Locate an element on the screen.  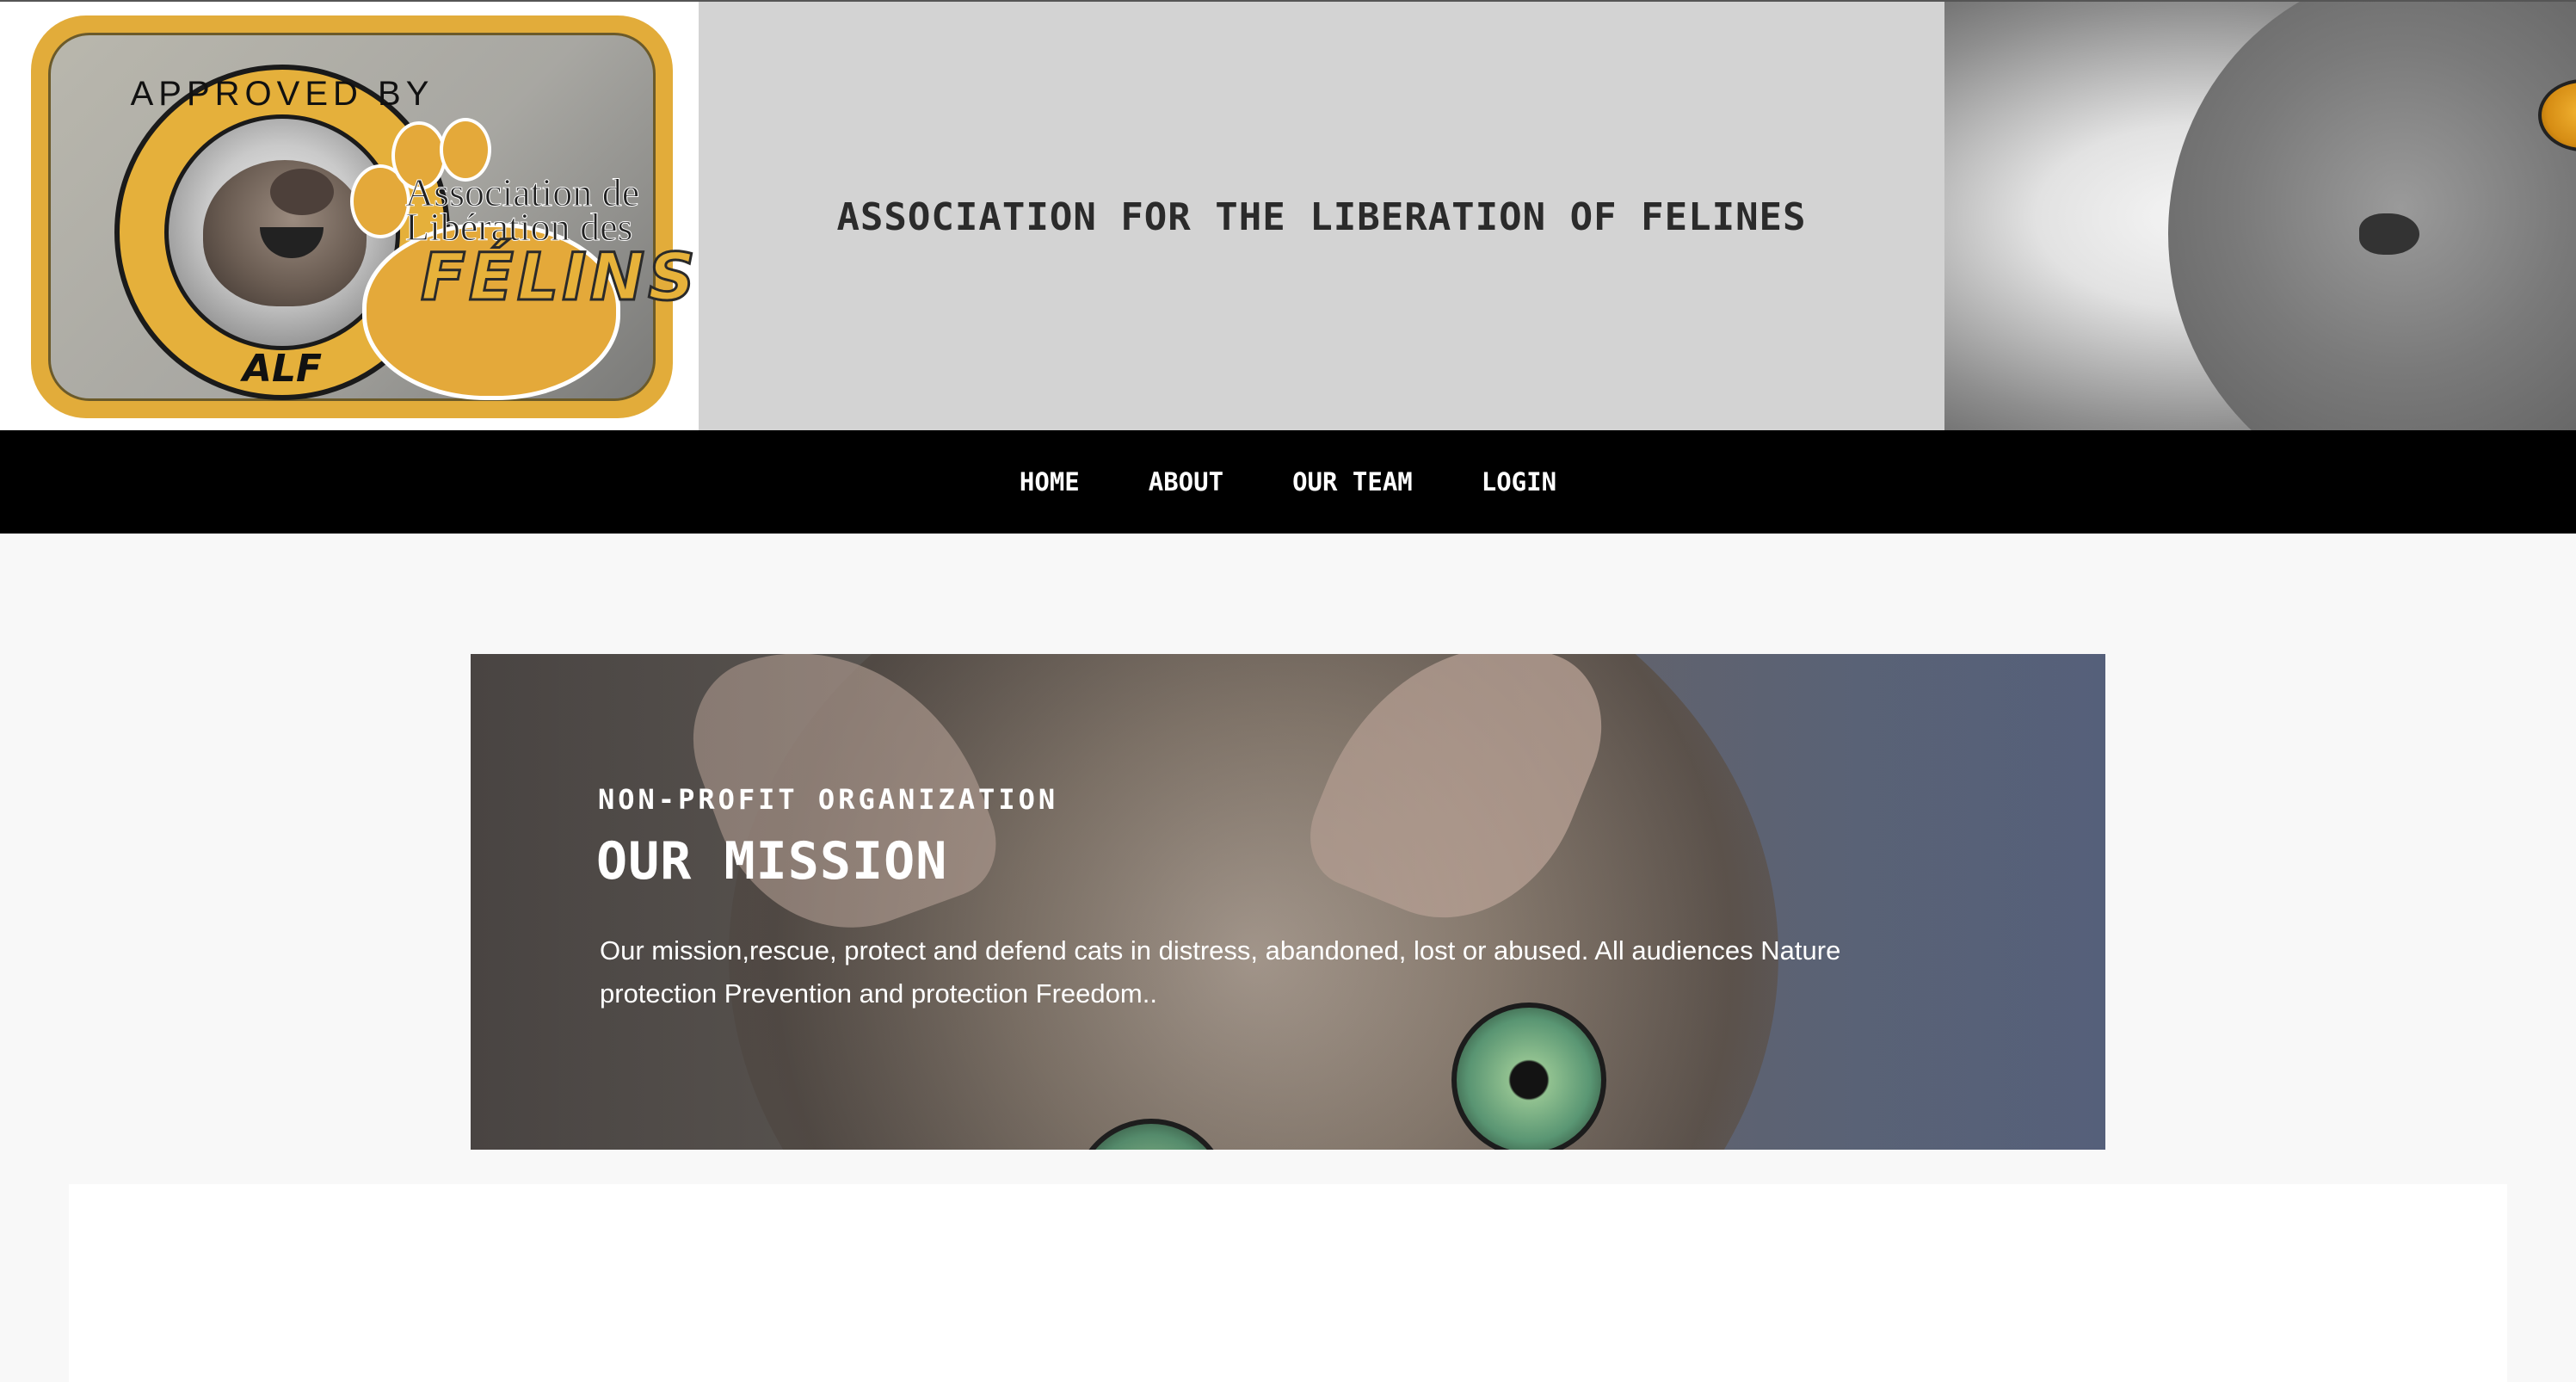
header-cat-image is located at coordinates (2260, 217).